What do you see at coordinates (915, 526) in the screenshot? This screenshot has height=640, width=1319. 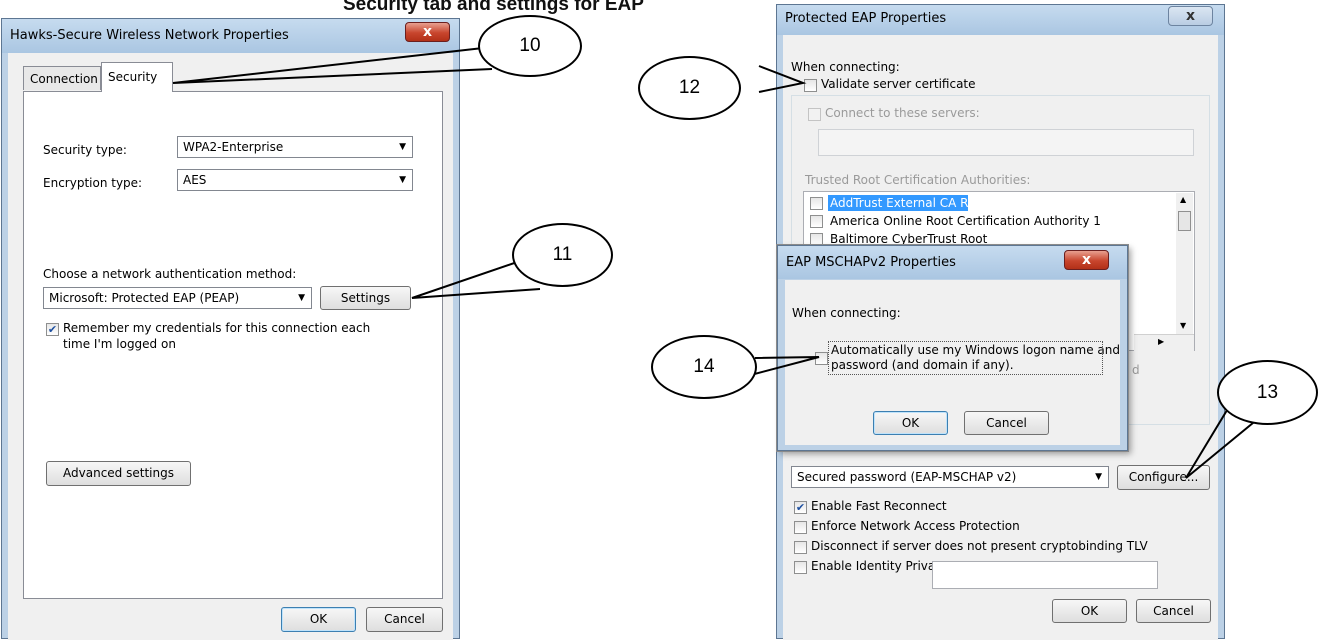 I see `enforce-nap-label: Enforce Network Access Protection` at bounding box center [915, 526].